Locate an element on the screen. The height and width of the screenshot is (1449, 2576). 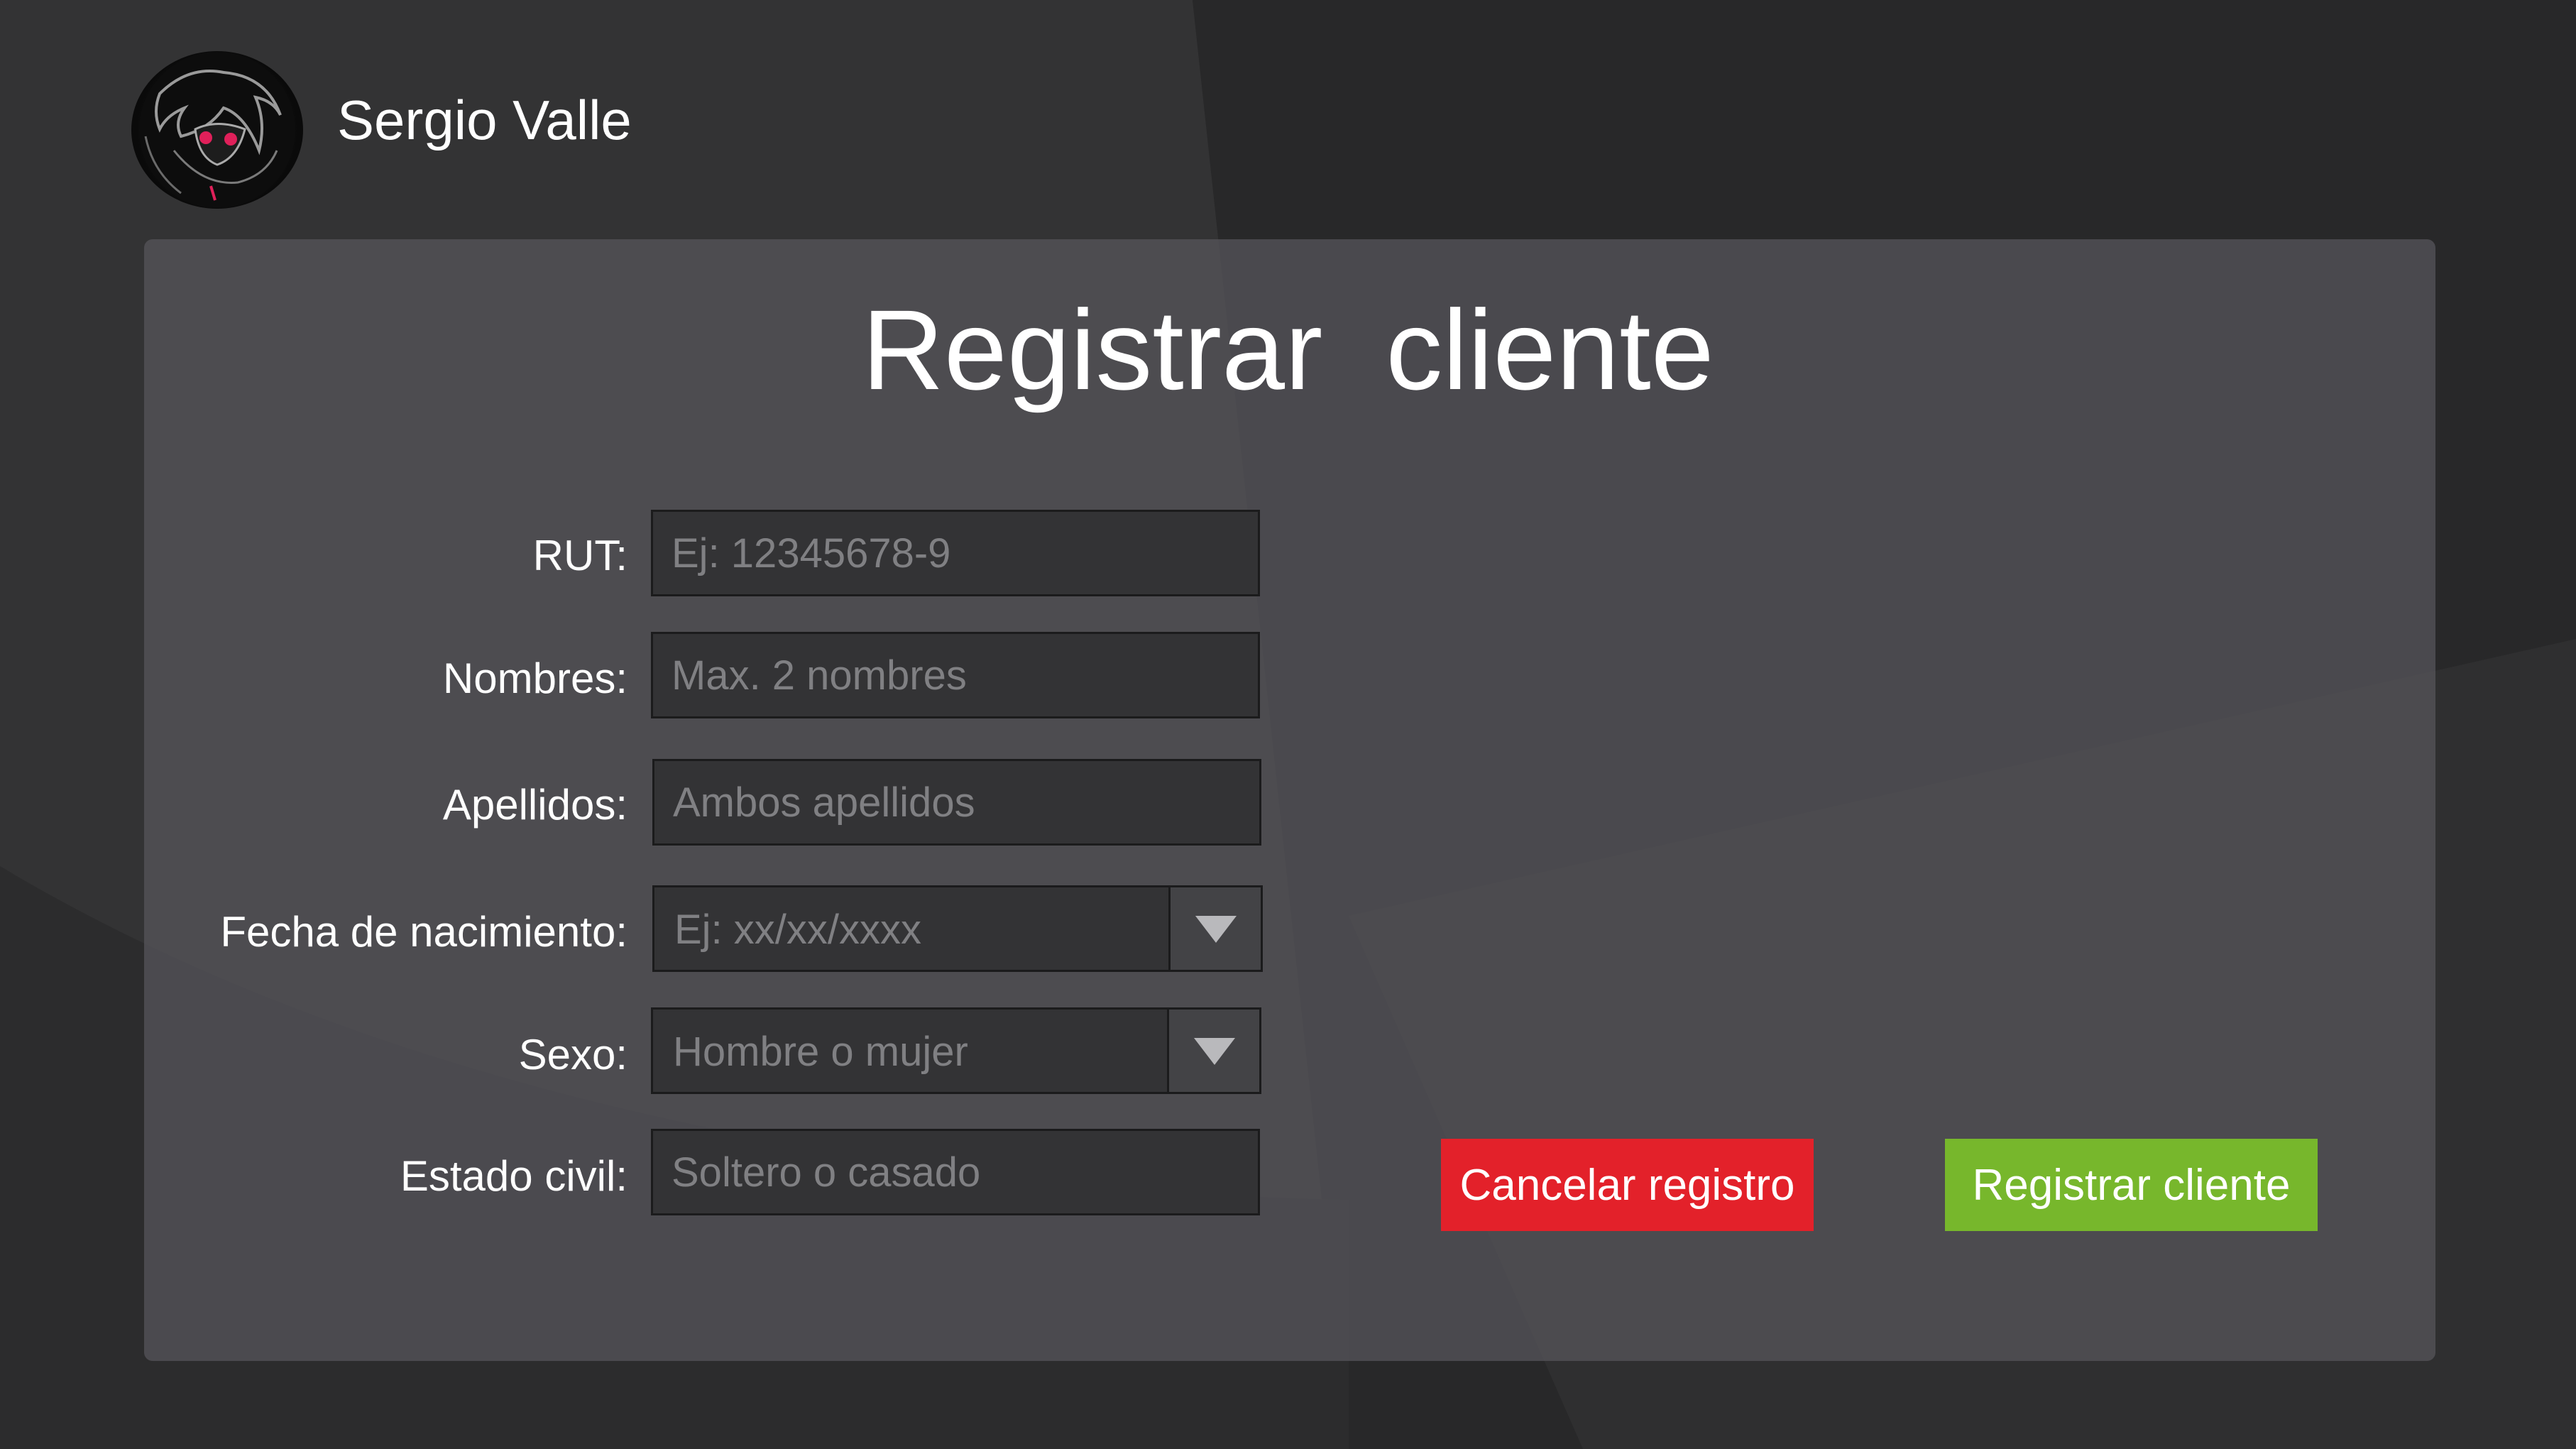
sexo-dropdown-button is located at coordinates (1213, 1051).